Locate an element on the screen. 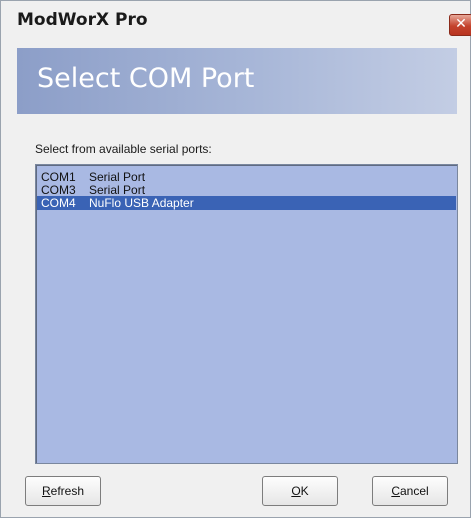 The width and height of the screenshot is (471, 518). list-item: COM1 Serial Port is located at coordinates (246, 177).